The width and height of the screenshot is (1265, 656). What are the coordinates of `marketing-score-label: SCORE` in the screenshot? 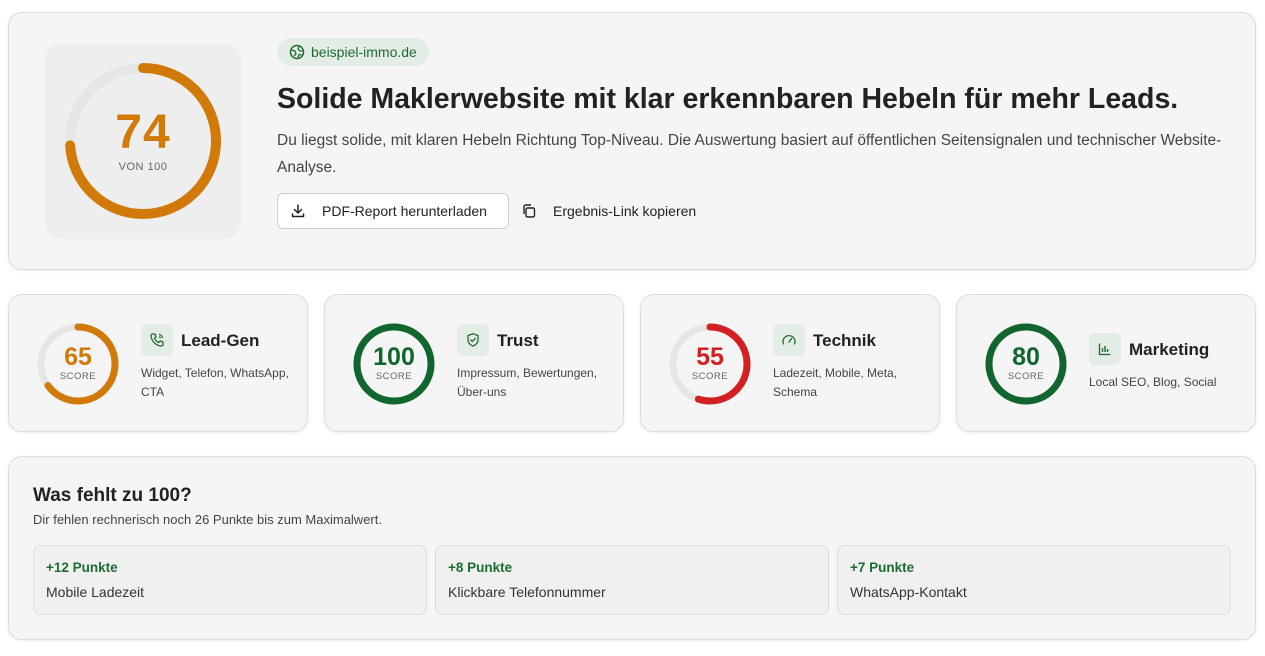 It's located at (1026, 376).